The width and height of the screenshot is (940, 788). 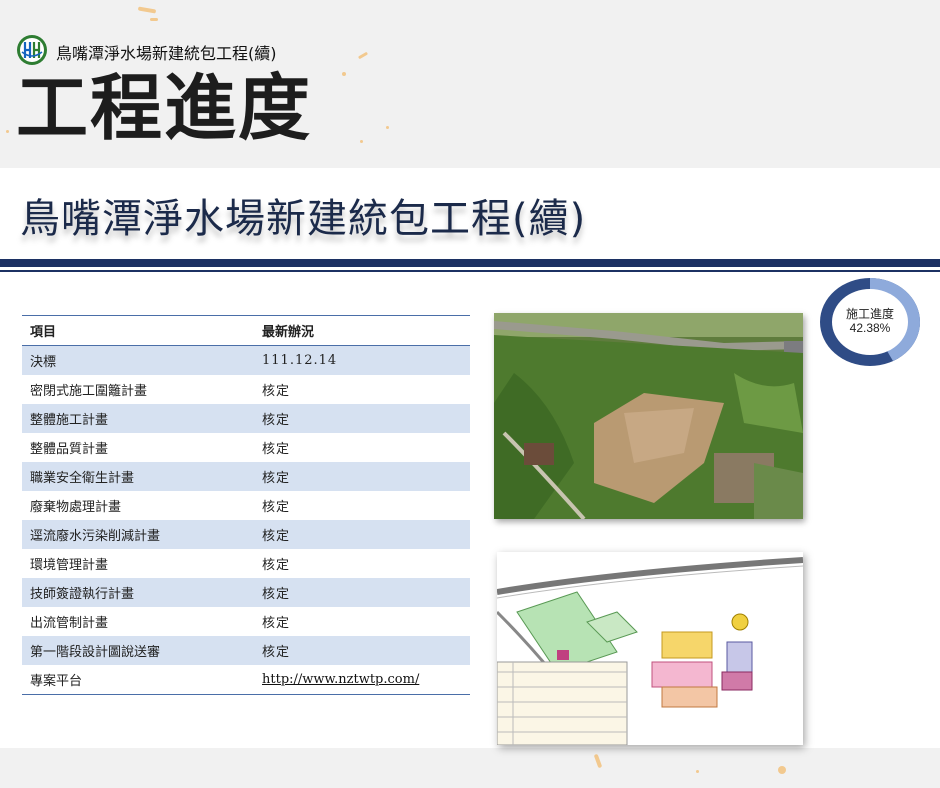 I want to click on table-row: 職業安全衛生計畫 核定, so click(x=246, y=476).